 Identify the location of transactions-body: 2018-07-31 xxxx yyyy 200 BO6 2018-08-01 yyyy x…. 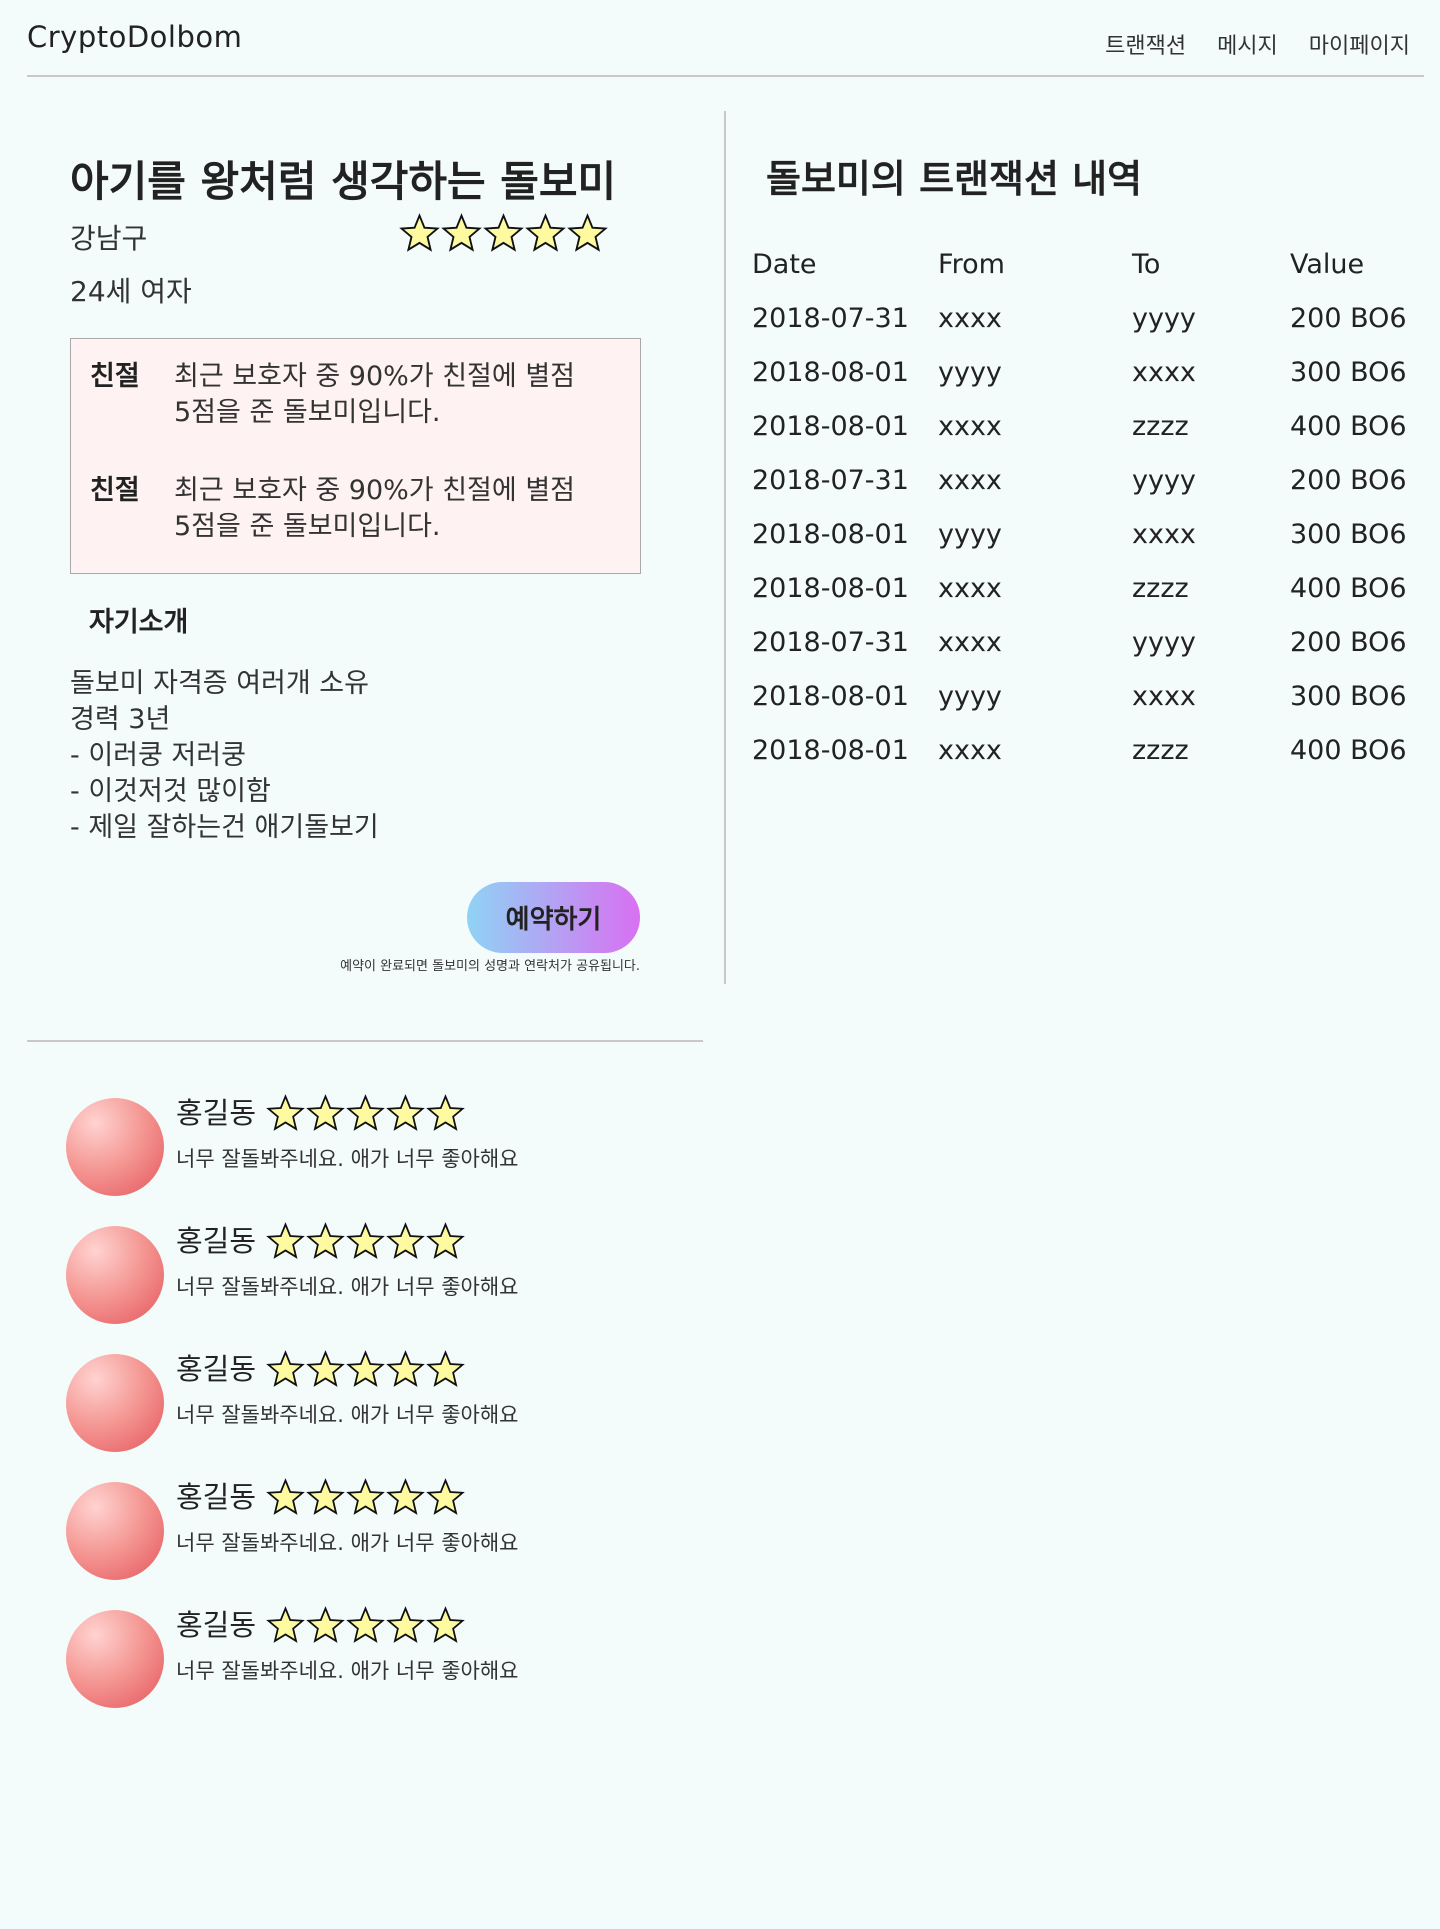
(1082, 534).